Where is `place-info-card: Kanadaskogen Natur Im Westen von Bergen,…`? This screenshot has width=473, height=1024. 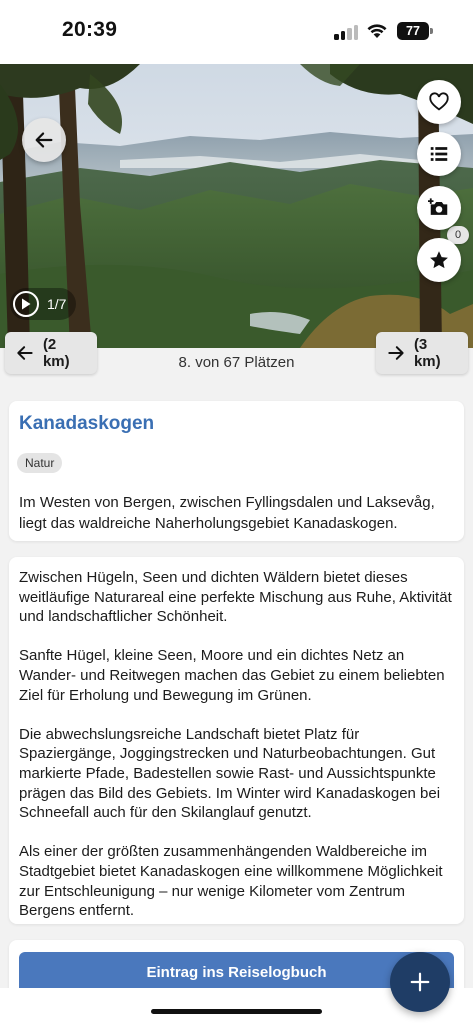 place-info-card: Kanadaskogen Natur Im Westen von Bergen,… is located at coordinates (236, 471).